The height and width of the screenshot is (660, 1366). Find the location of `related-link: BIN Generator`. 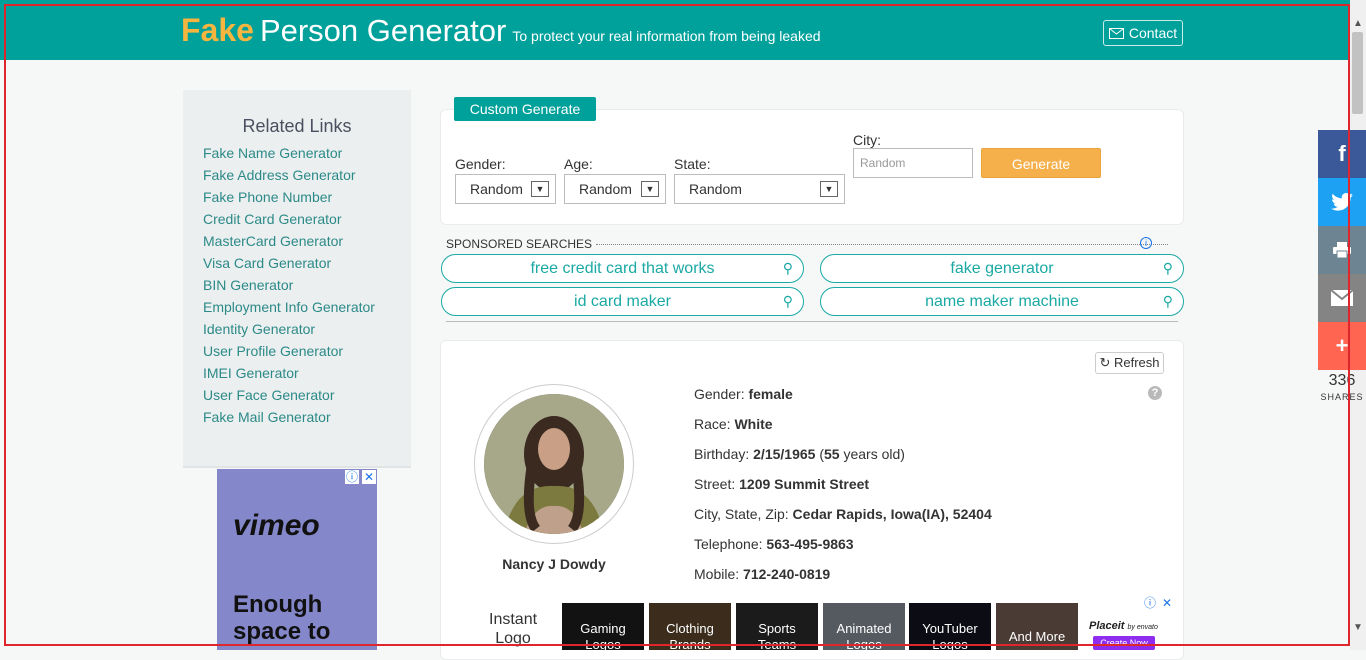

related-link: BIN Generator is located at coordinates (307, 287).